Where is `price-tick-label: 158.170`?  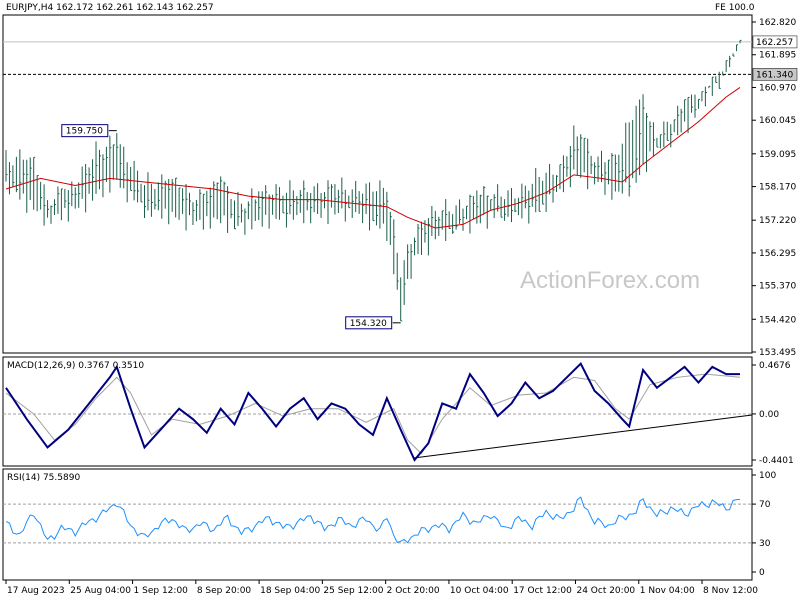 price-tick-label: 158.170 is located at coordinates (777, 188).